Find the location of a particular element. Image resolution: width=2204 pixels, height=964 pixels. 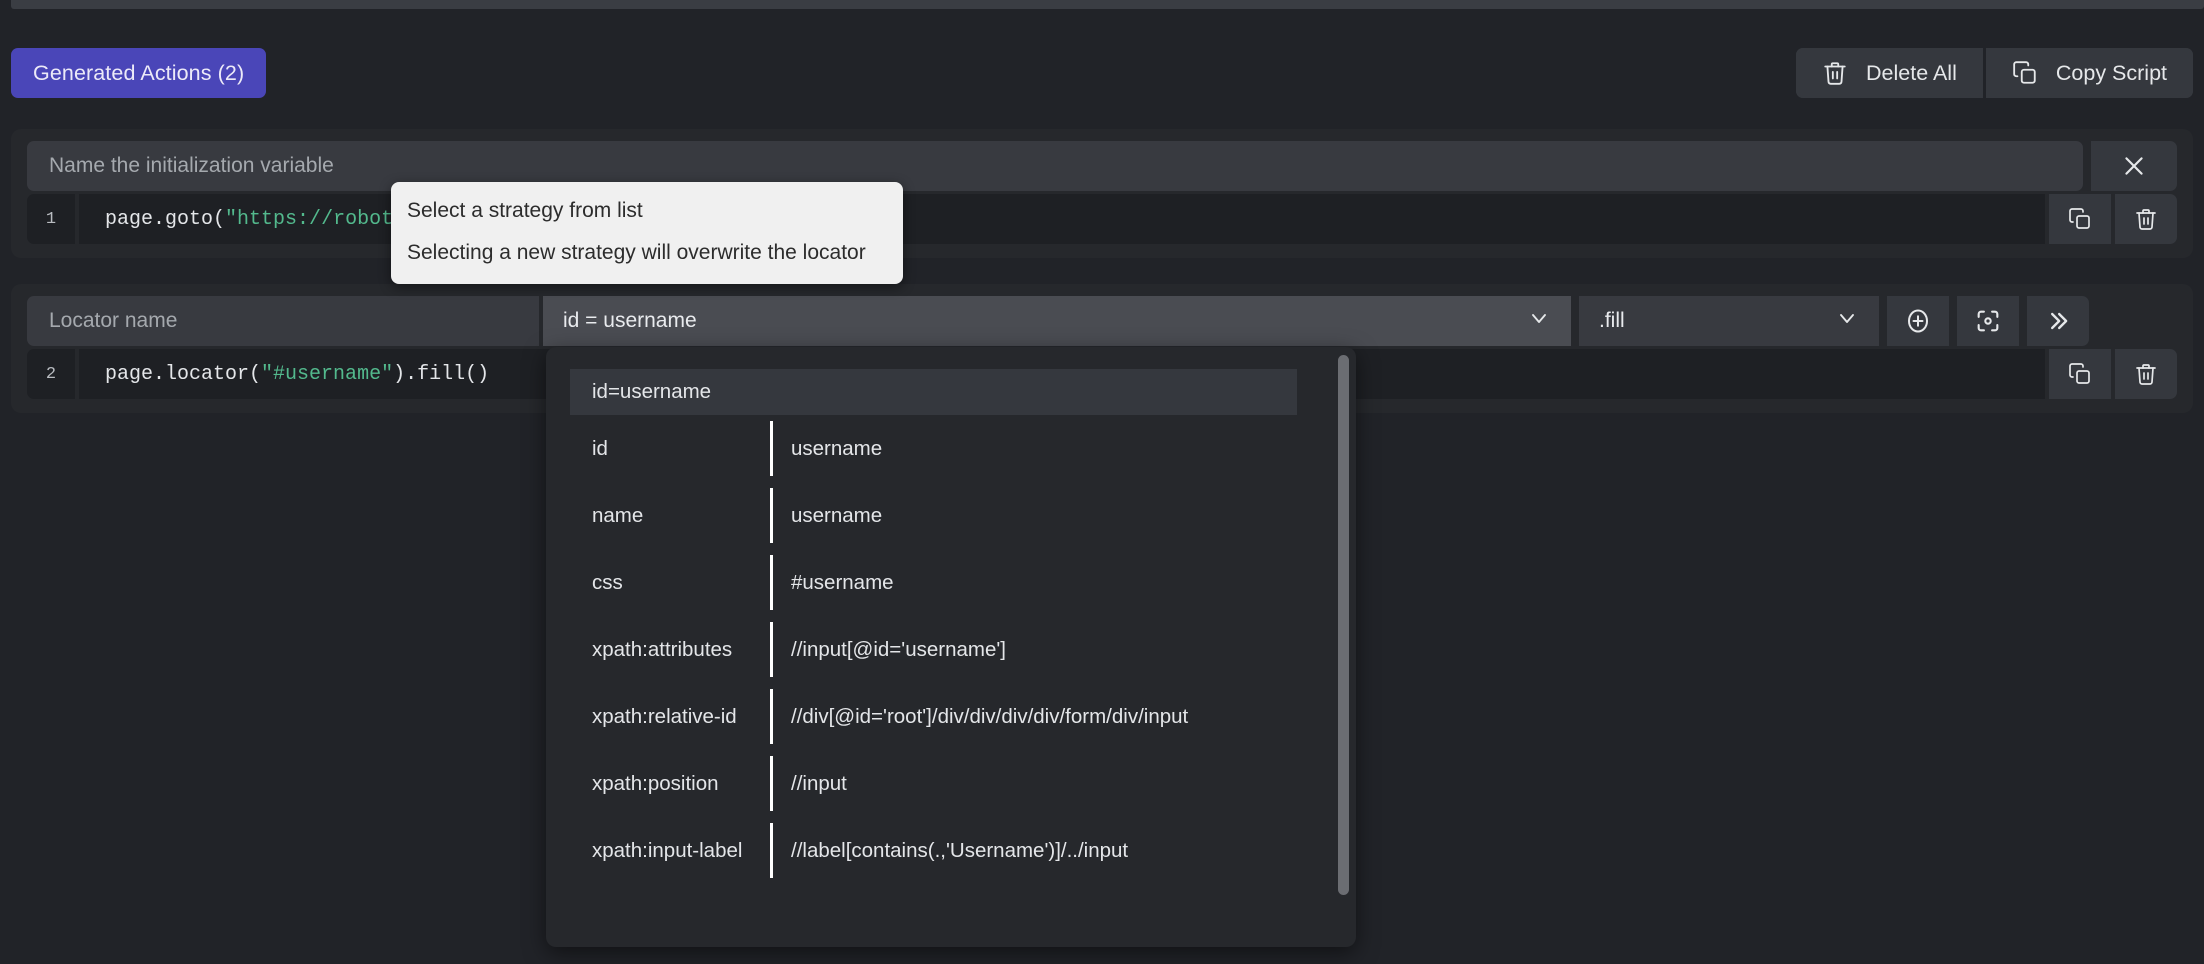

strategy-option-row: id username is located at coordinates (951, 448).